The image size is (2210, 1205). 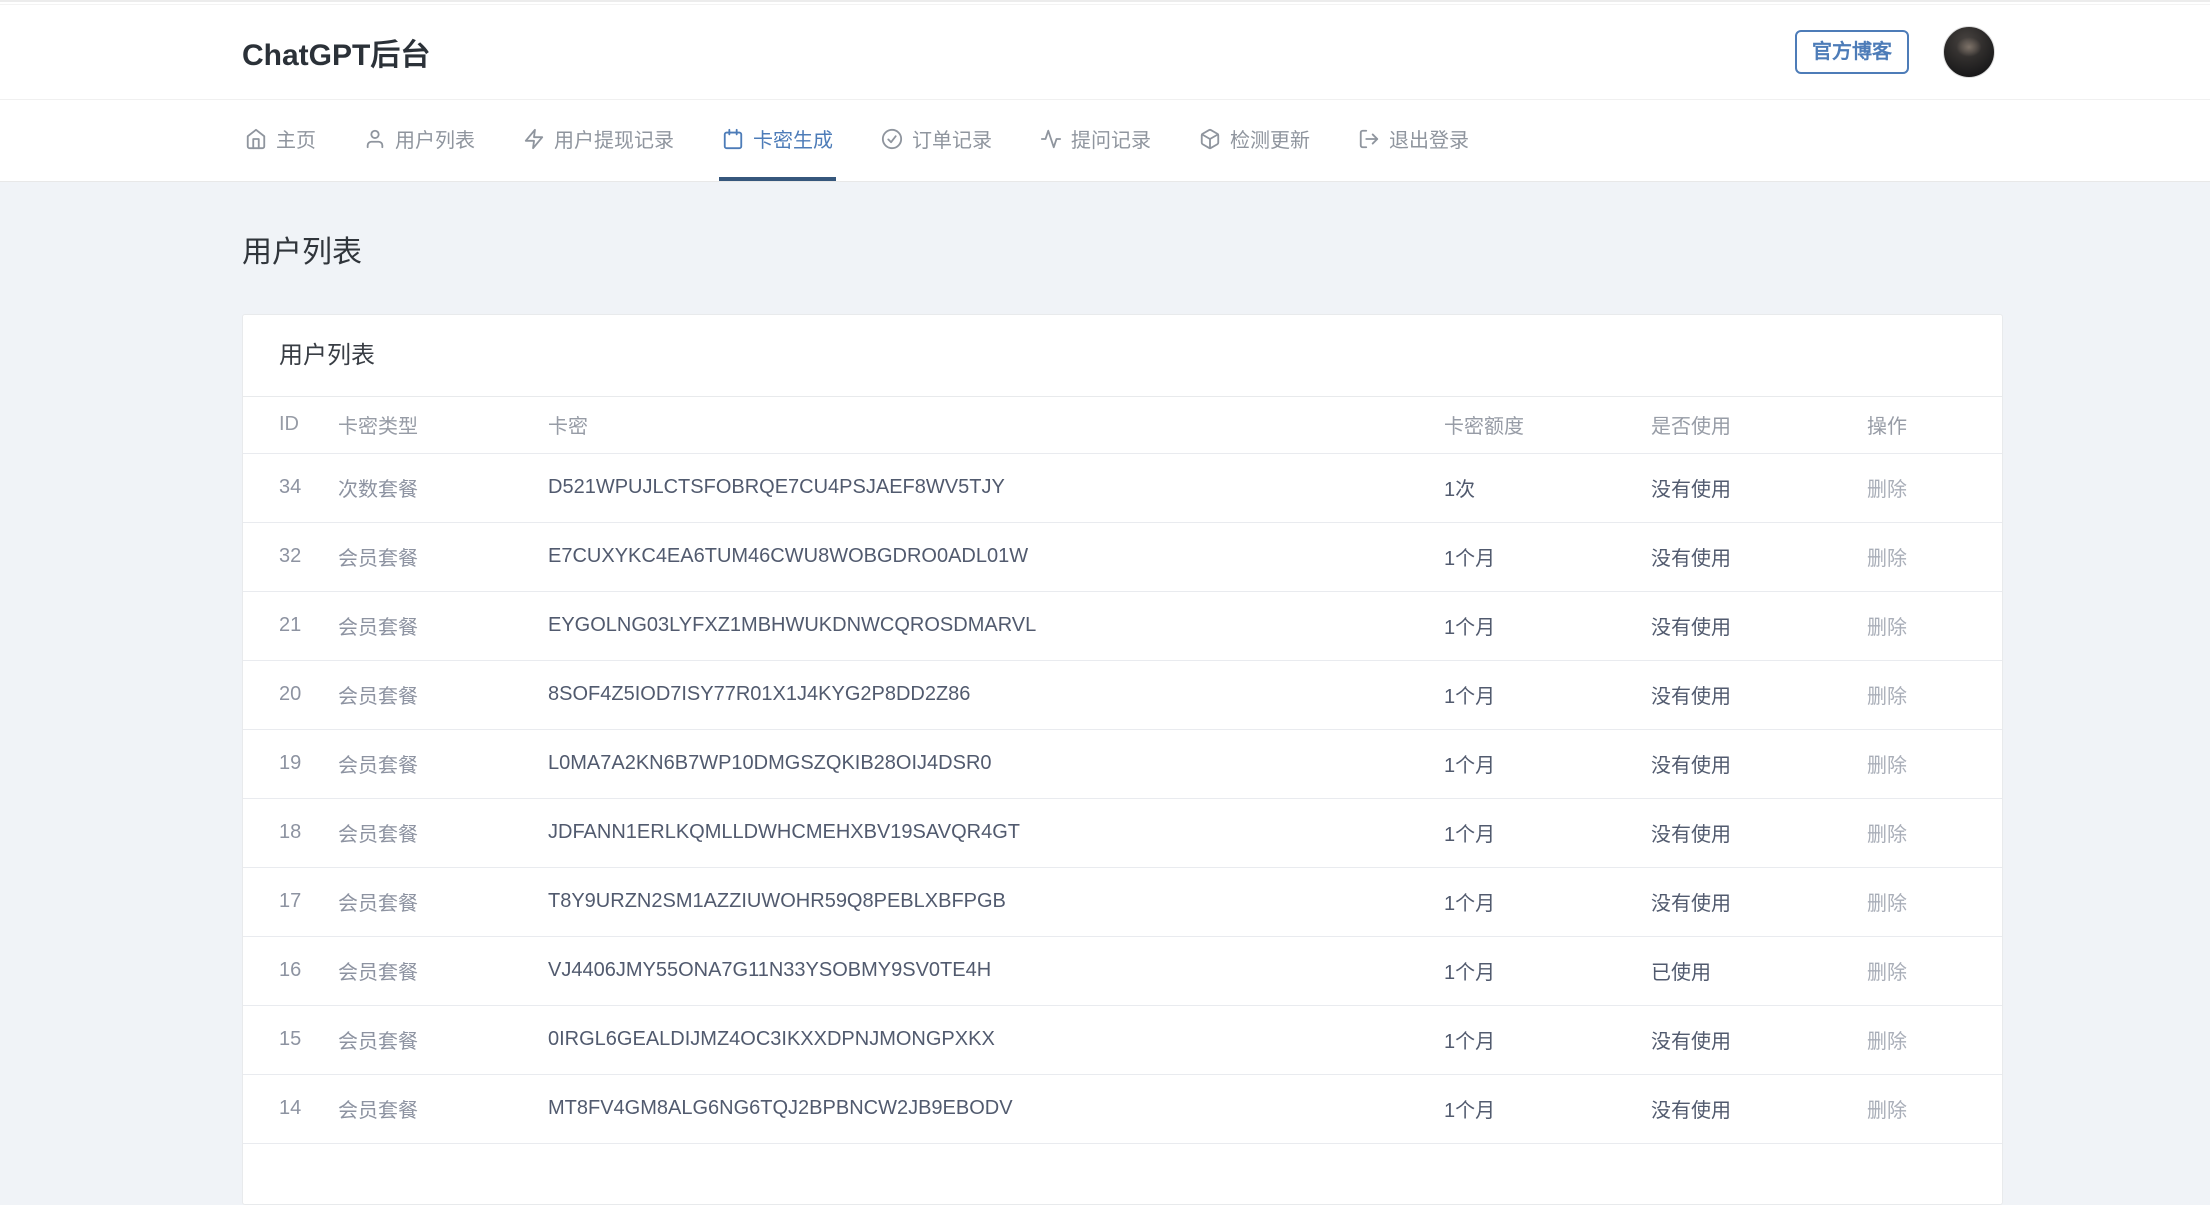 I want to click on activity-icon, so click(x=1051, y=138).